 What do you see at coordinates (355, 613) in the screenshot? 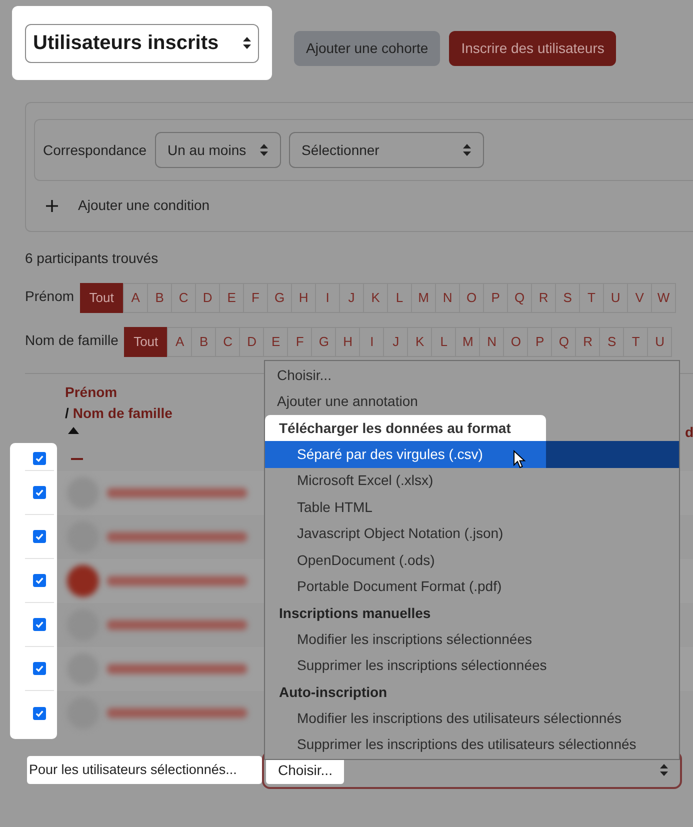
I see `menu-group-header: Inscriptions manuelles` at bounding box center [355, 613].